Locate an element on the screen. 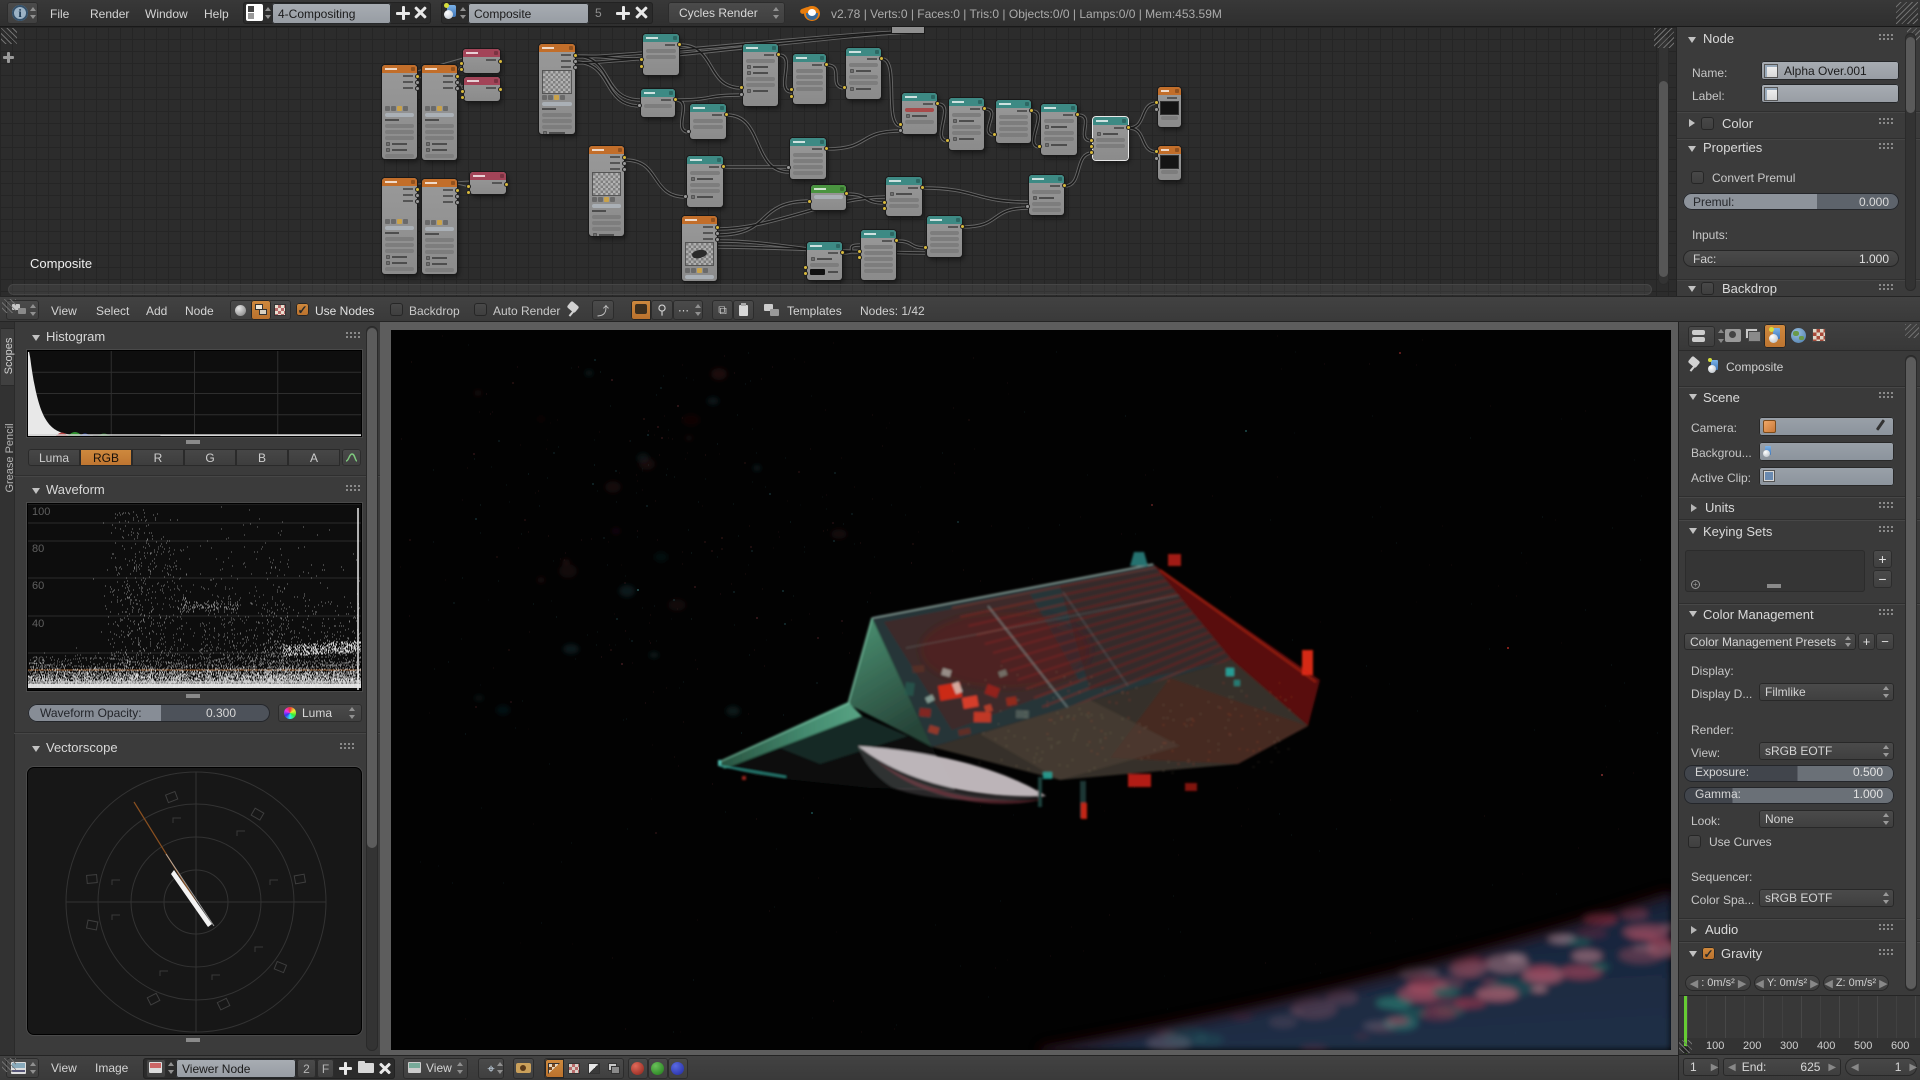  svg-text: 100 is located at coordinates (41, 512).